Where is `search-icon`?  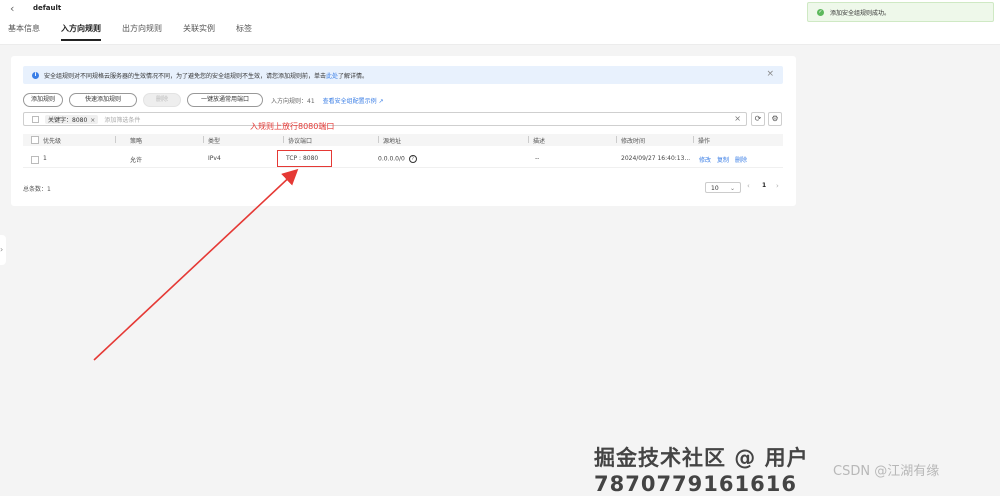 search-icon is located at coordinates (35, 119).